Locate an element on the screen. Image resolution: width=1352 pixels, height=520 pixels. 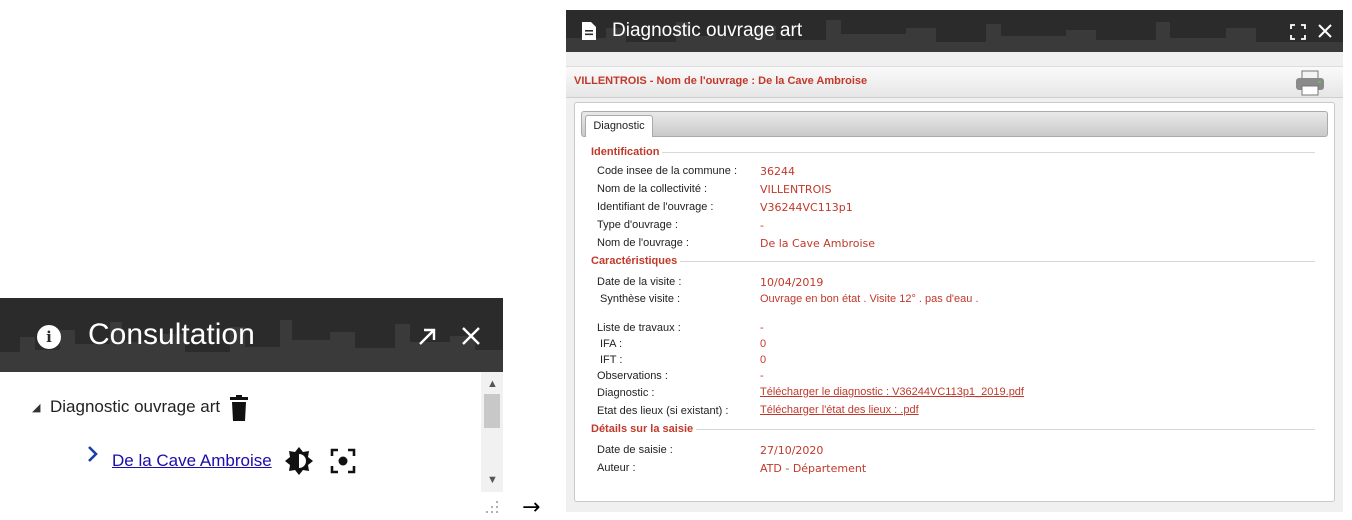
synthese-label: Synthèse visite : is located at coordinates (640, 299).